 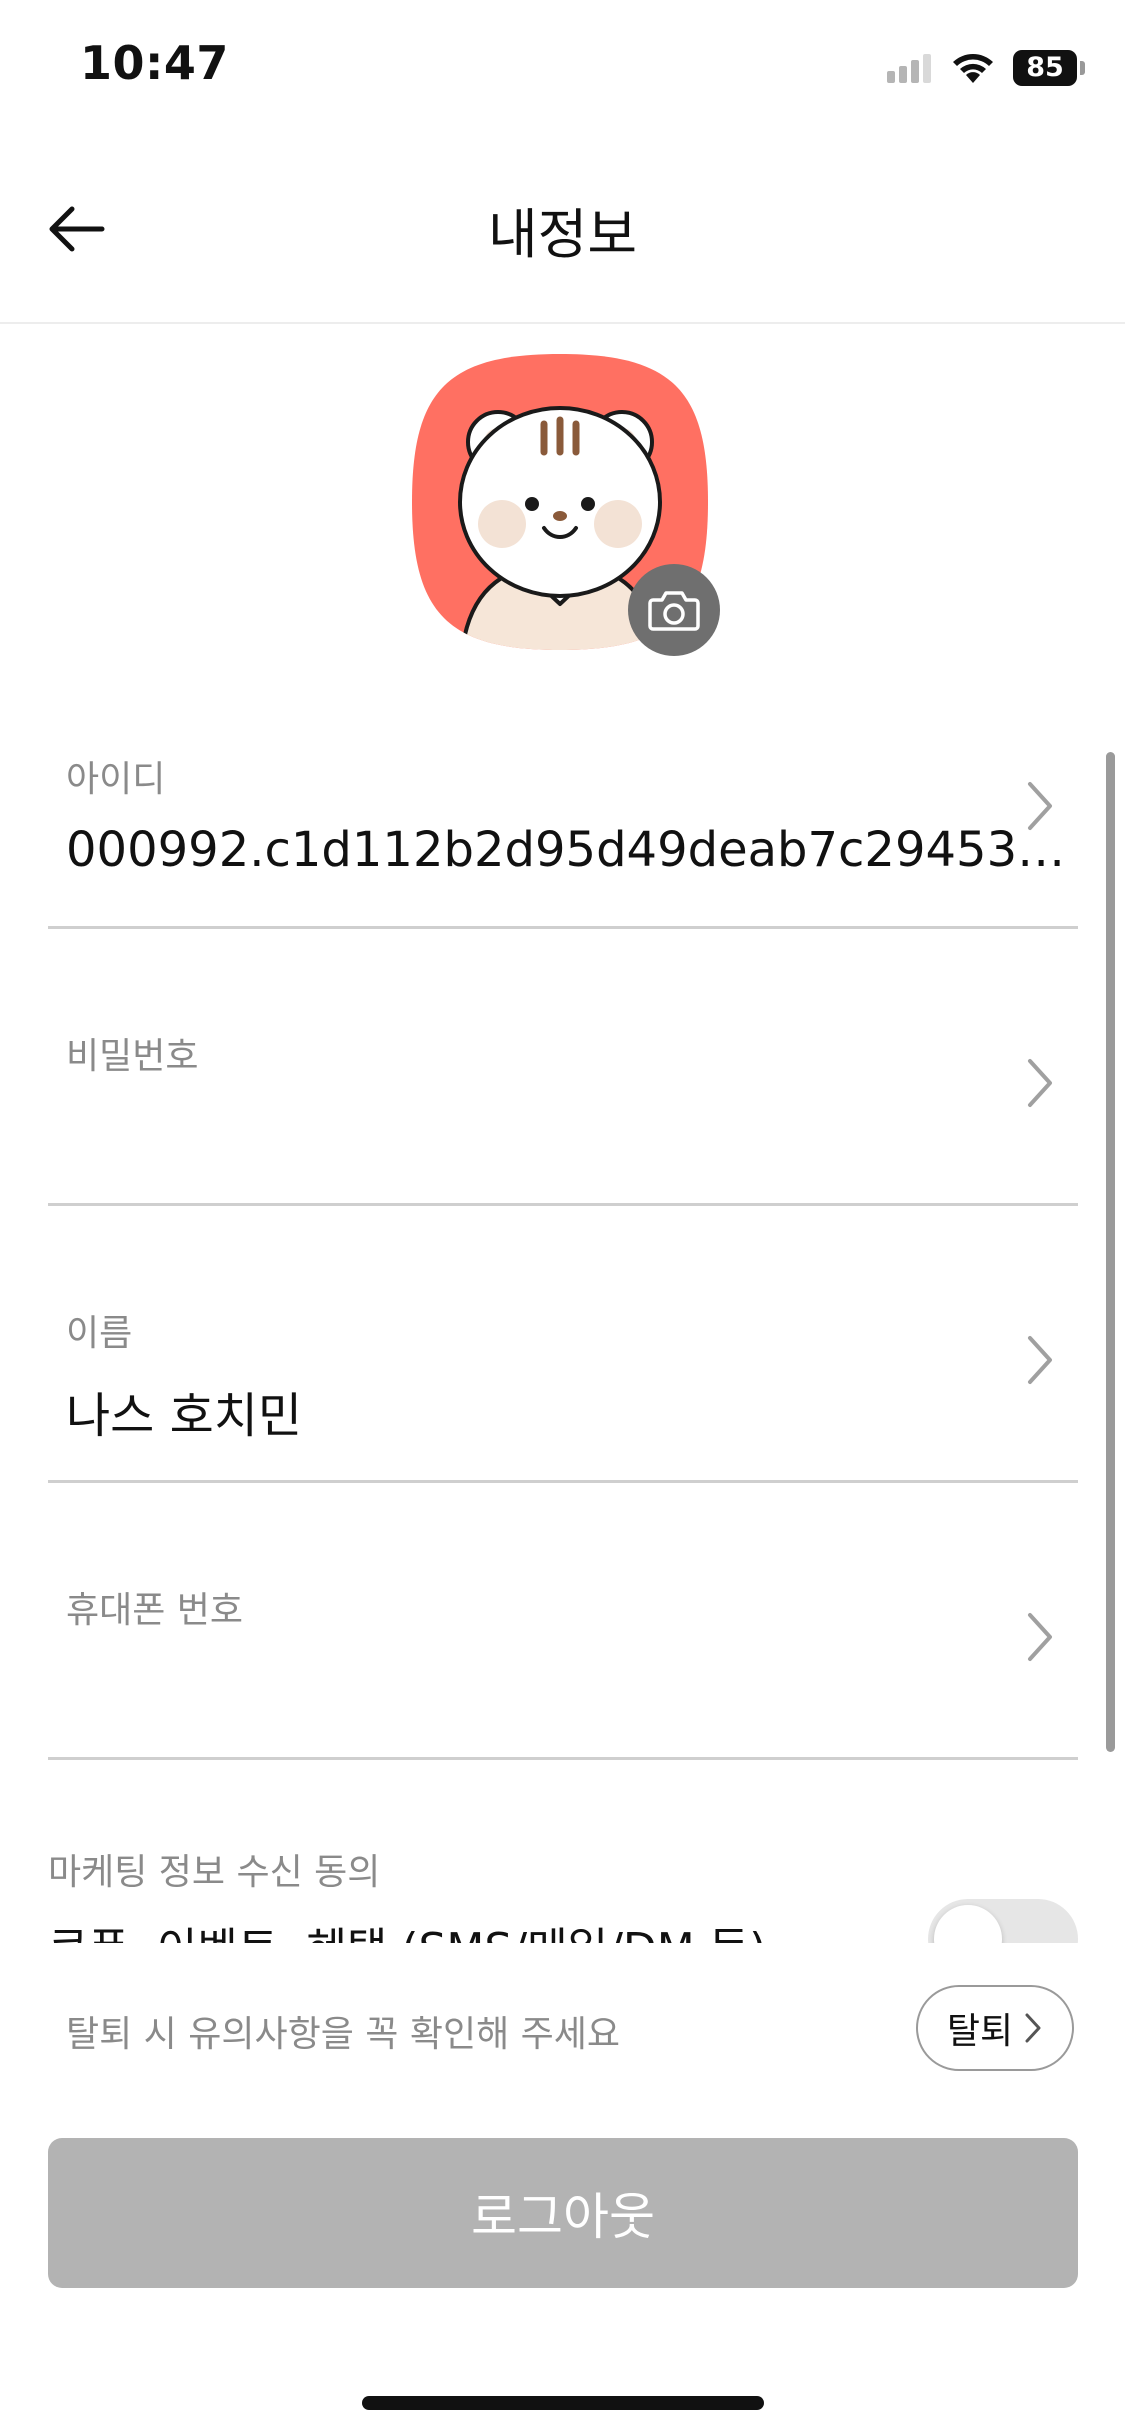 What do you see at coordinates (563, 790) in the screenshot?
I see `id-row: 아이디 000992.c1d112b2d95d49deab7c2945390` at bounding box center [563, 790].